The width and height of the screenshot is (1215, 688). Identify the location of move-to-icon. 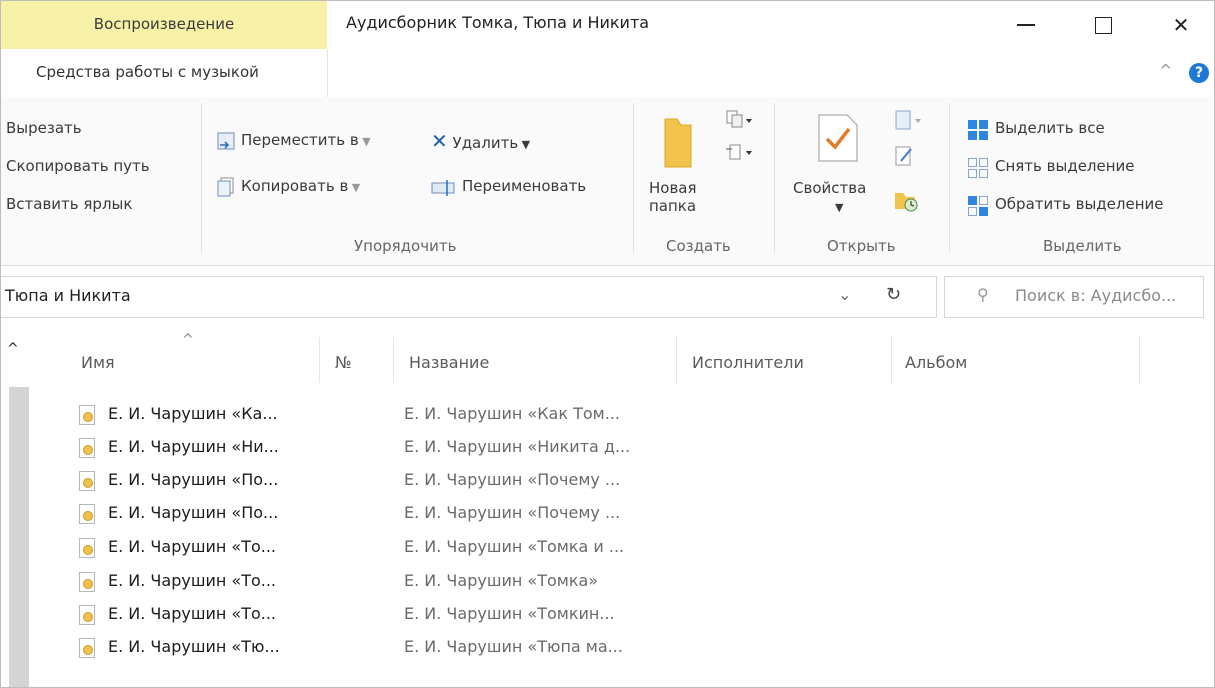
(226, 141).